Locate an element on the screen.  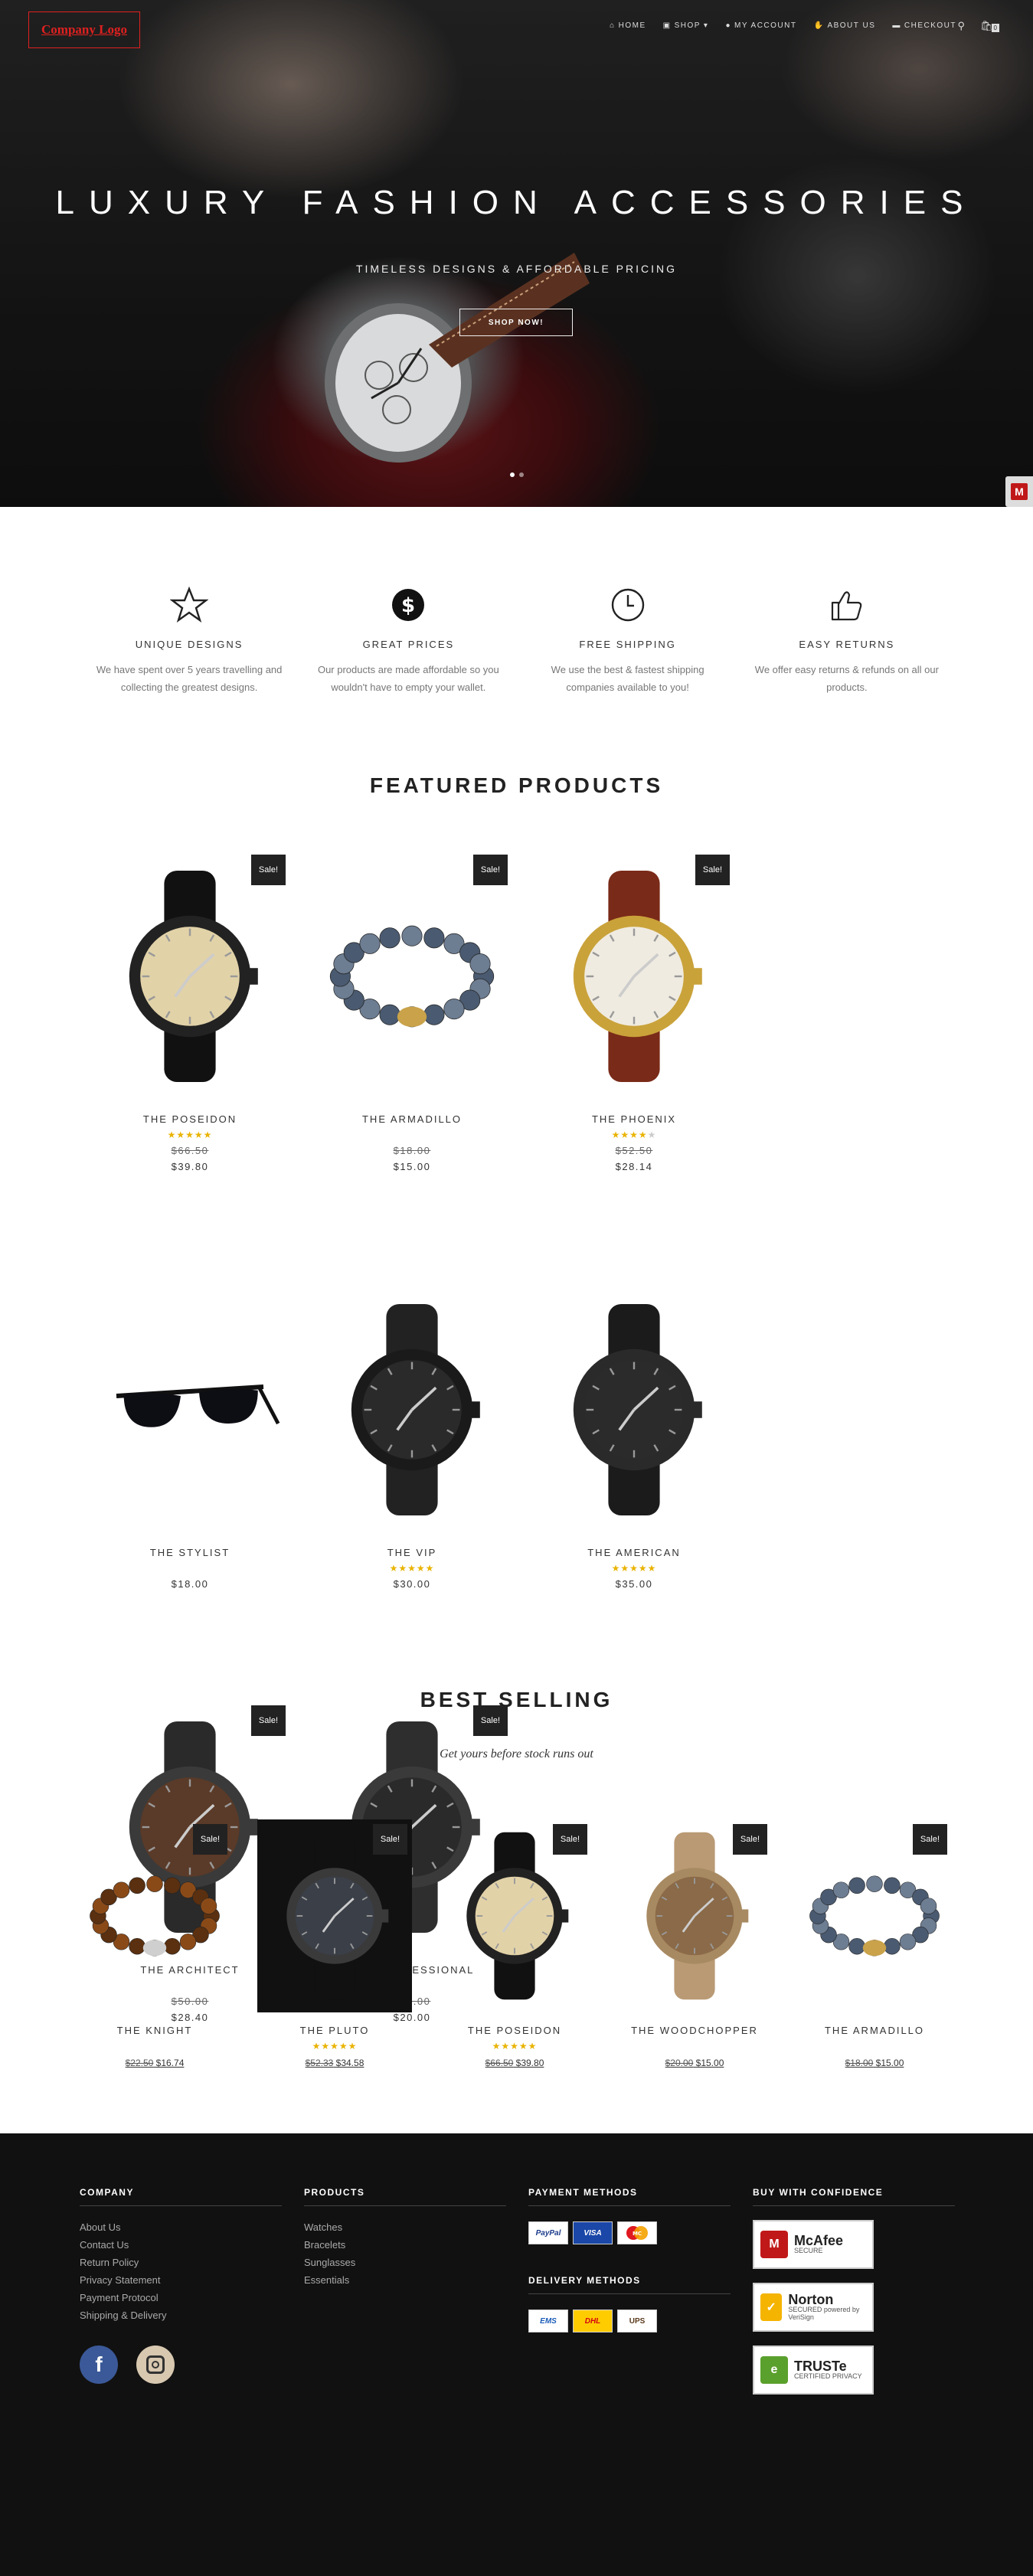
product-price-line: $18.00 $15.00 is located at coordinates (874, 2063).